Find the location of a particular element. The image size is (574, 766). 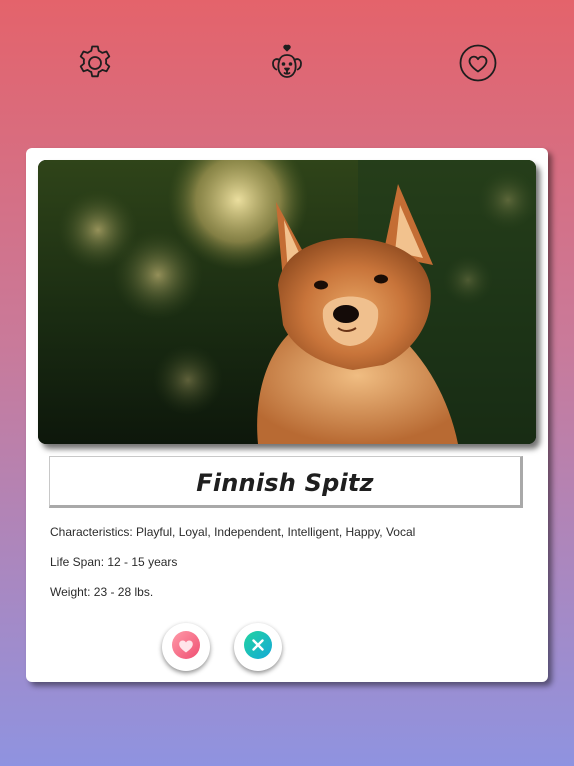

heart-circle-icon is located at coordinates (478, 65).